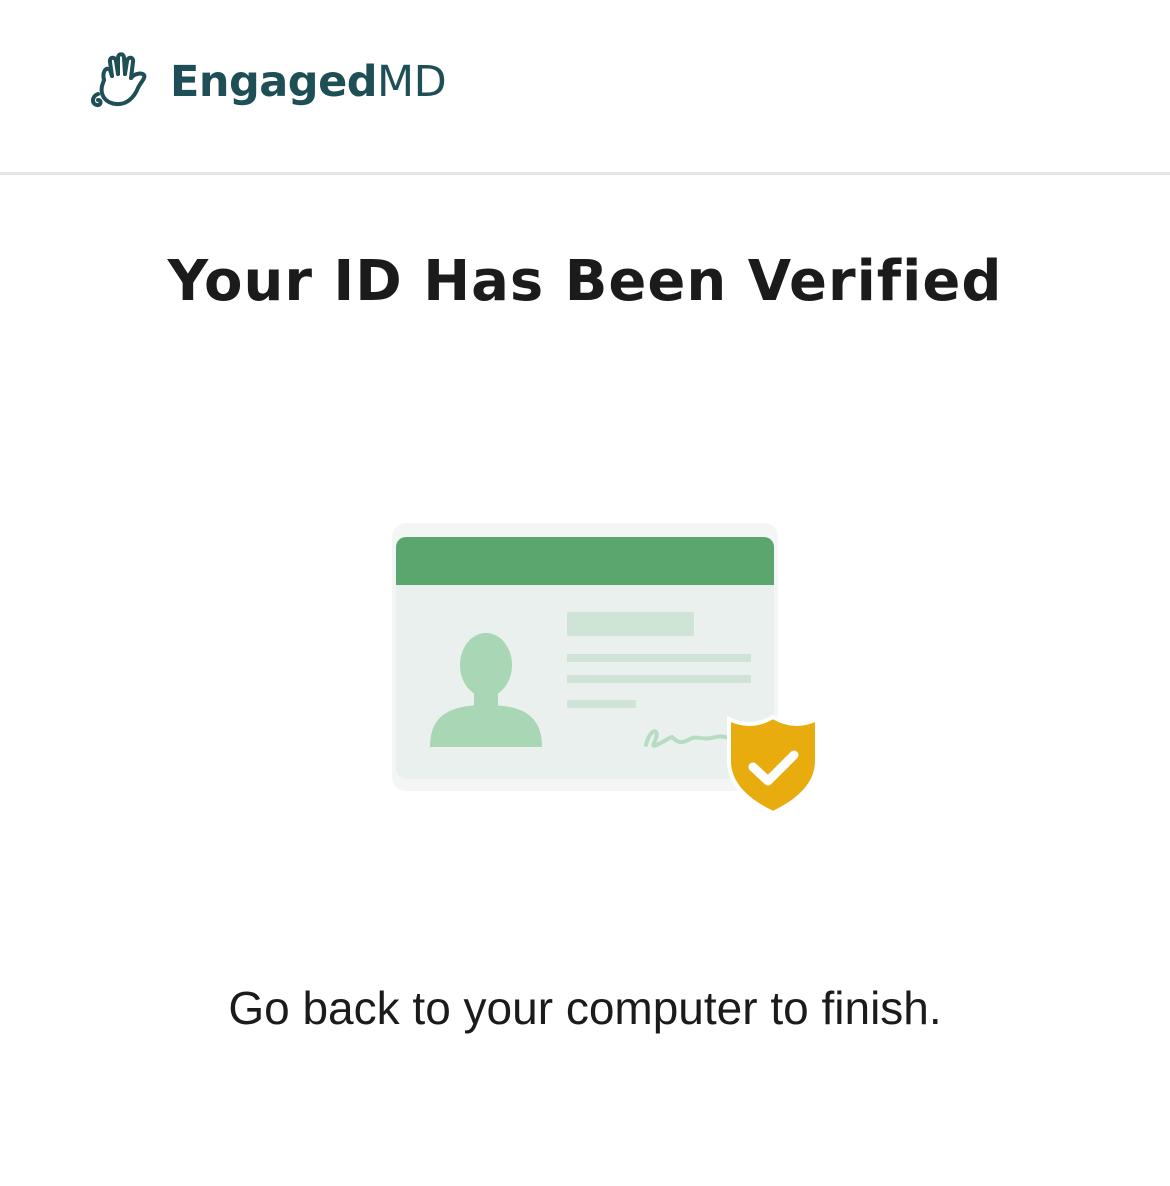  Describe the element at coordinates (585, 87) in the screenshot. I see `header-bar: EngagedMD` at that location.